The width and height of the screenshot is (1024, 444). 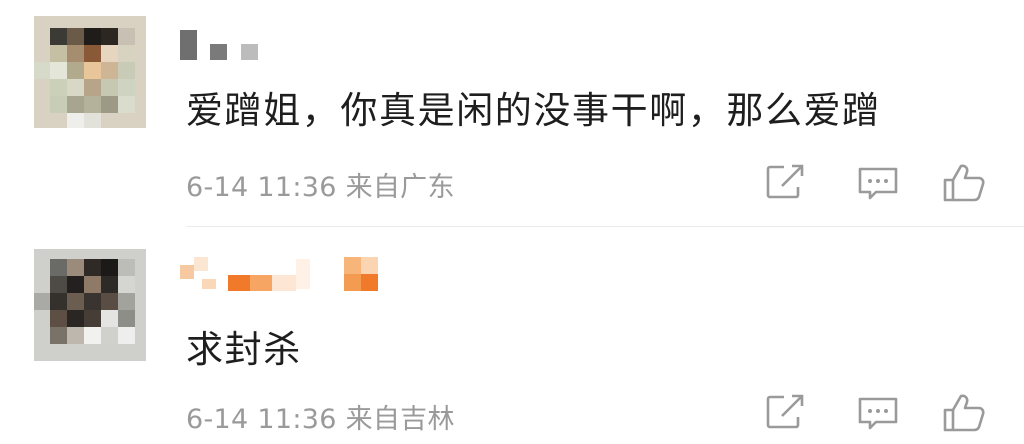 What do you see at coordinates (533, 110) in the screenshot?
I see `comment-text: 爱蹭姐，你真是闲的没事干啊，那么爱蹭` at bounding box center [533, 110].